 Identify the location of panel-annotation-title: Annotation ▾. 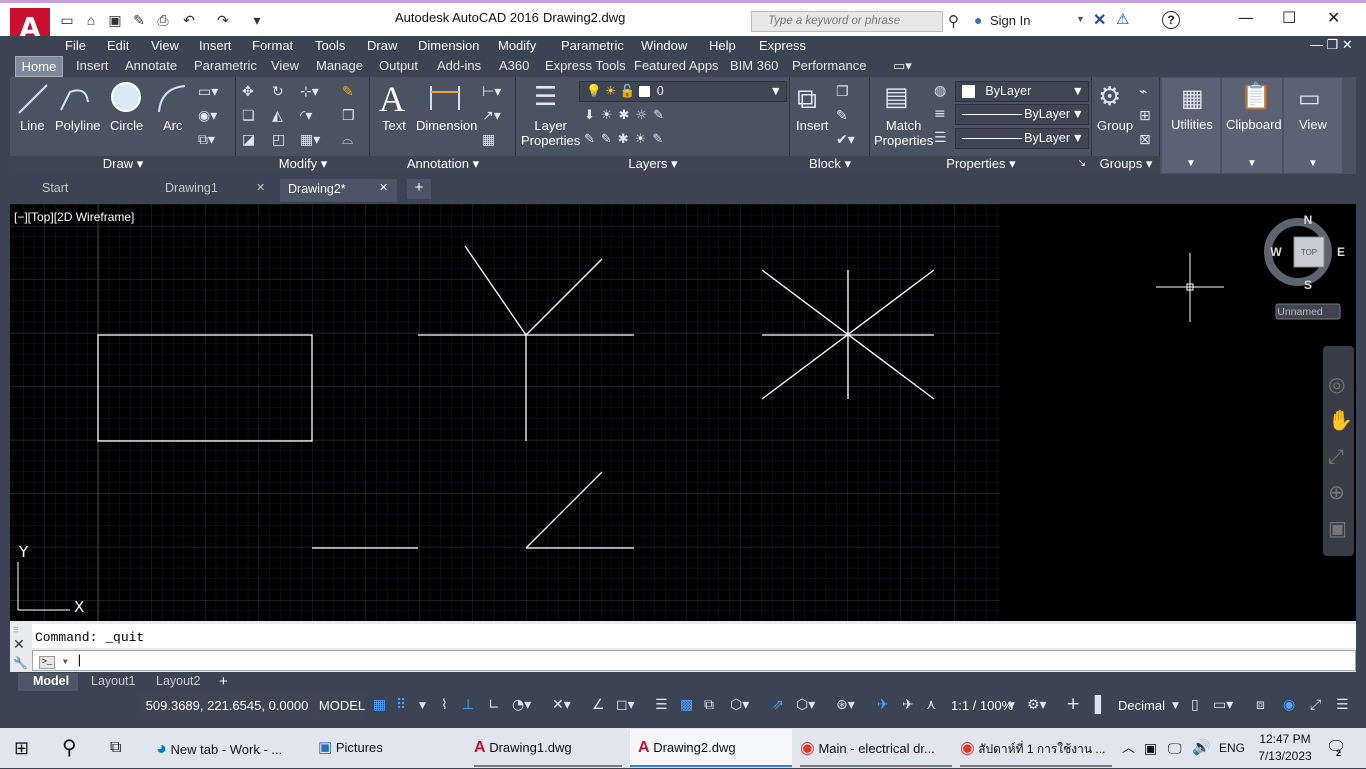
(443, 165).